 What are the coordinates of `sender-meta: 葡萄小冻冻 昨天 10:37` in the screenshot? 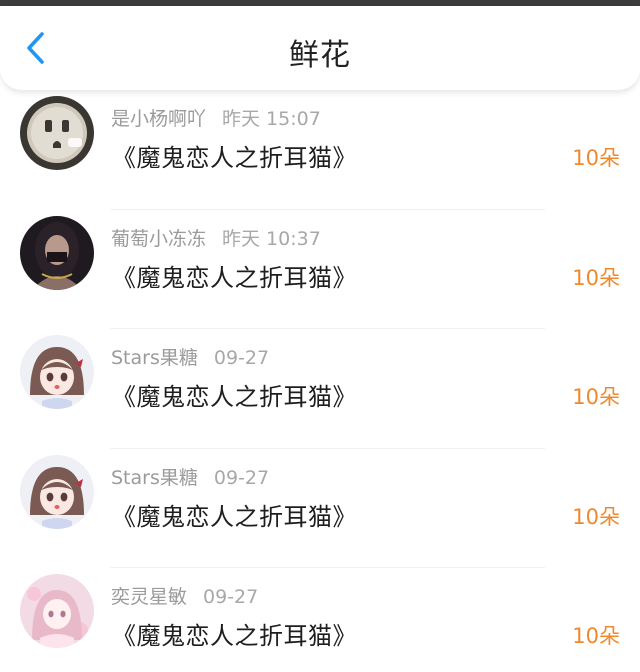 It's located at (216, 237).